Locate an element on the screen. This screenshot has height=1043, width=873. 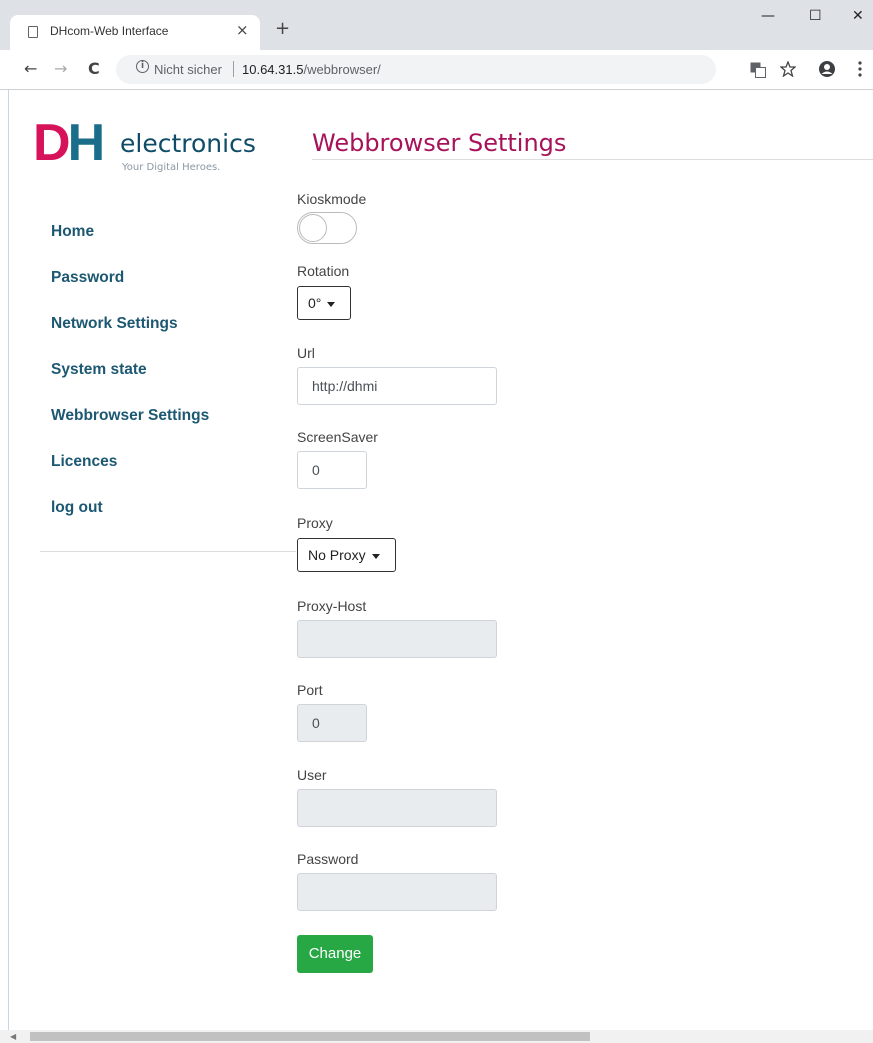
window-close-button: ✕ is located at coordinates (858, 16).